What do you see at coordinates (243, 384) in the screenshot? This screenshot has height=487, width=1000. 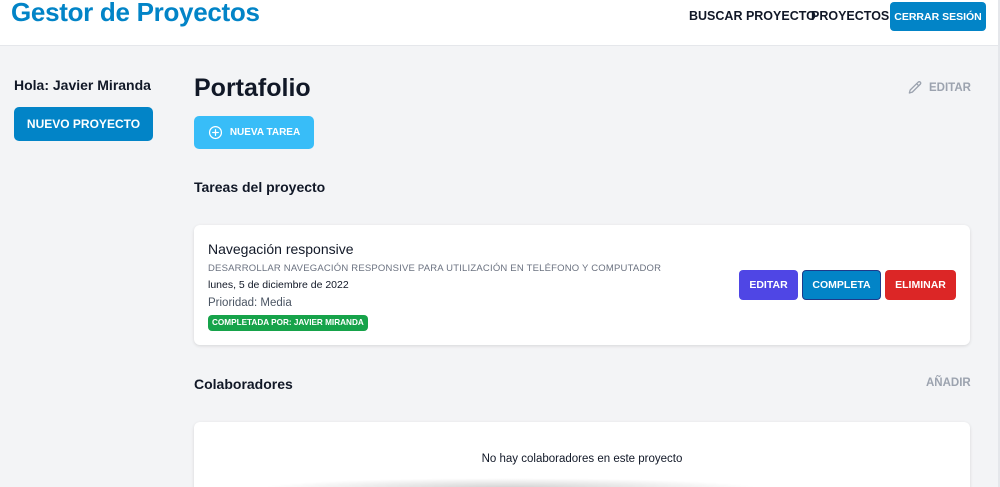 I see `collaborators-section-title: Colaboradores` at bounding box center [243, 384].